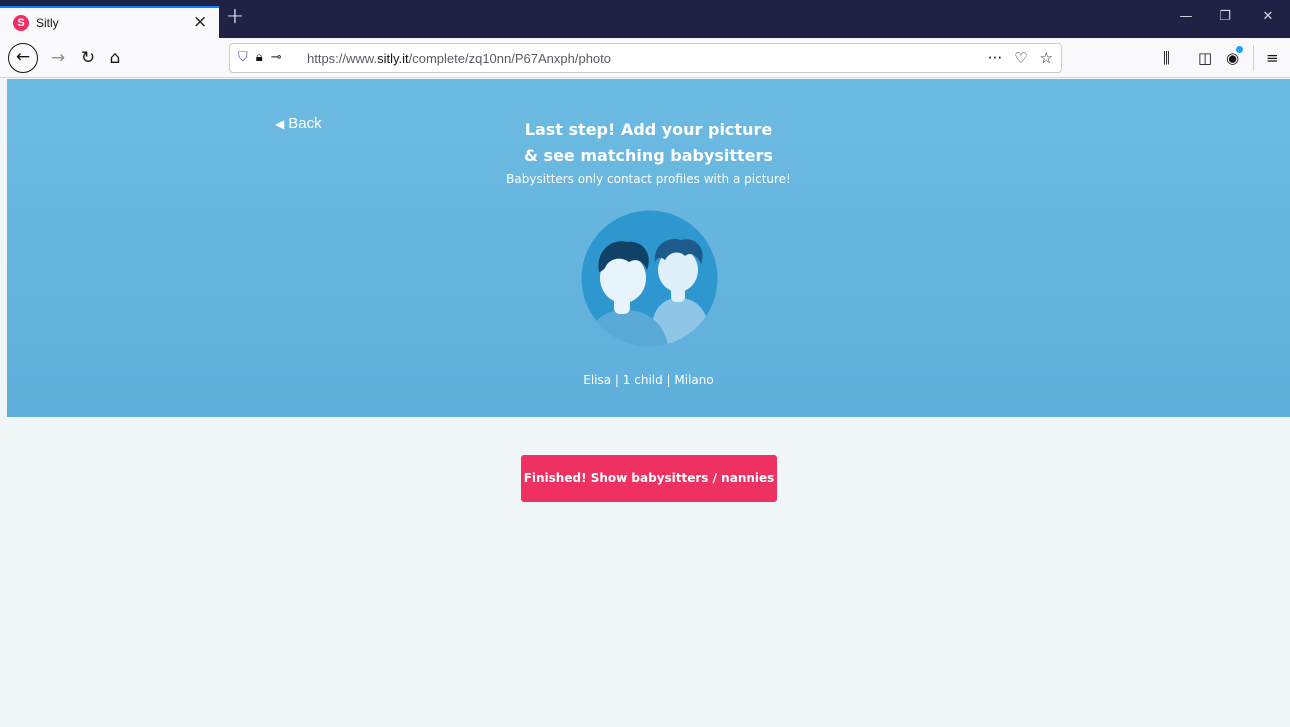  What do you see at coordinates (645, 19) in the screenshot?
I see `tab-strip: S Sitly × + — ❐ ✕` at bounding box center [645, 19].